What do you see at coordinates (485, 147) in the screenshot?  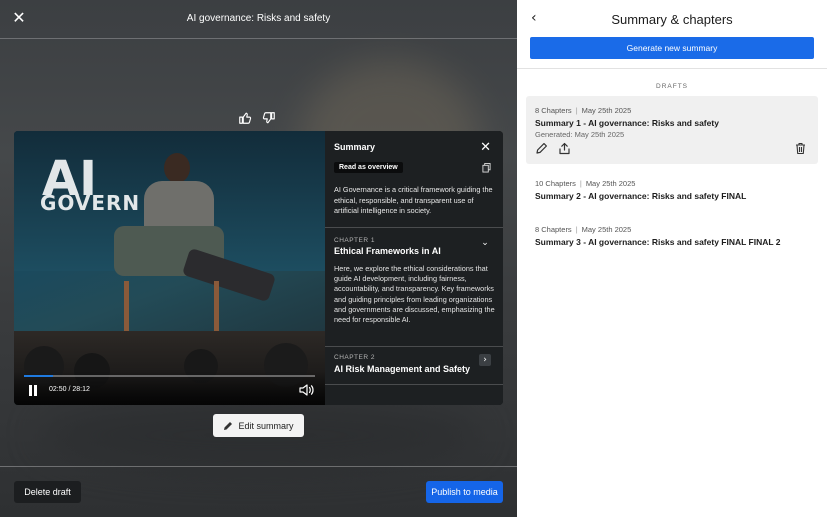 I see `close-icon: ✕` at bounding box center [485, 147].